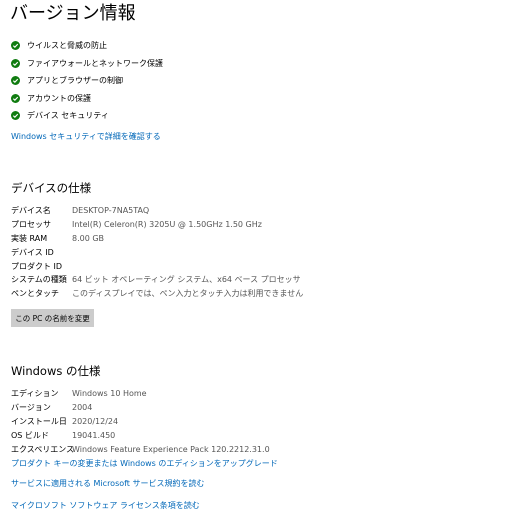  What do you see at coordinates (157, 239) in the screenshot?
I see `spec-row-ram: 実装 RAM 8.00 GB` at bounding box center [157, 239].